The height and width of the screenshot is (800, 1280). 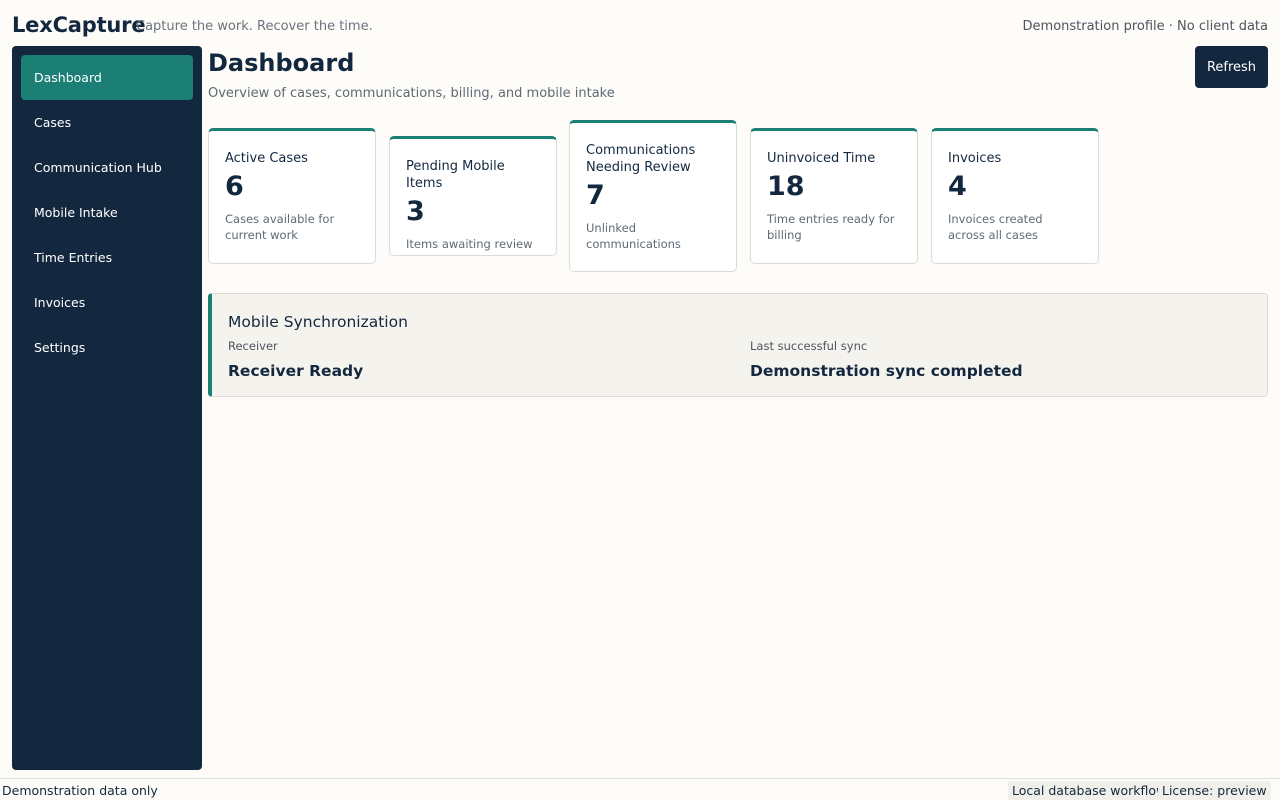 What do you see at coordinates (318, 322) in the screenshot?
I see `sync-panel-title: Mobile Synchronization` at bounding box center [318, 322].